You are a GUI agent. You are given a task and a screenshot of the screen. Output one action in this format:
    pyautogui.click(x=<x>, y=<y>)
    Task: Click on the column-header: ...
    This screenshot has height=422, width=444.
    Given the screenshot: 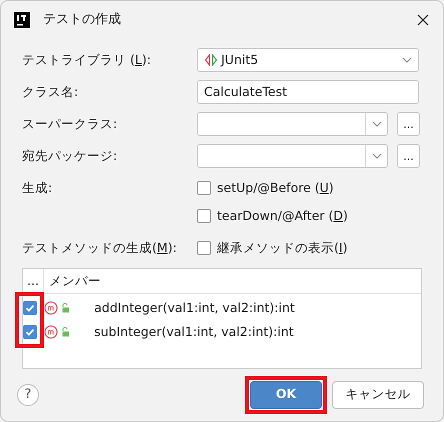 What is the action you would take?
    pyautogui.click(x=33, y=281)
    